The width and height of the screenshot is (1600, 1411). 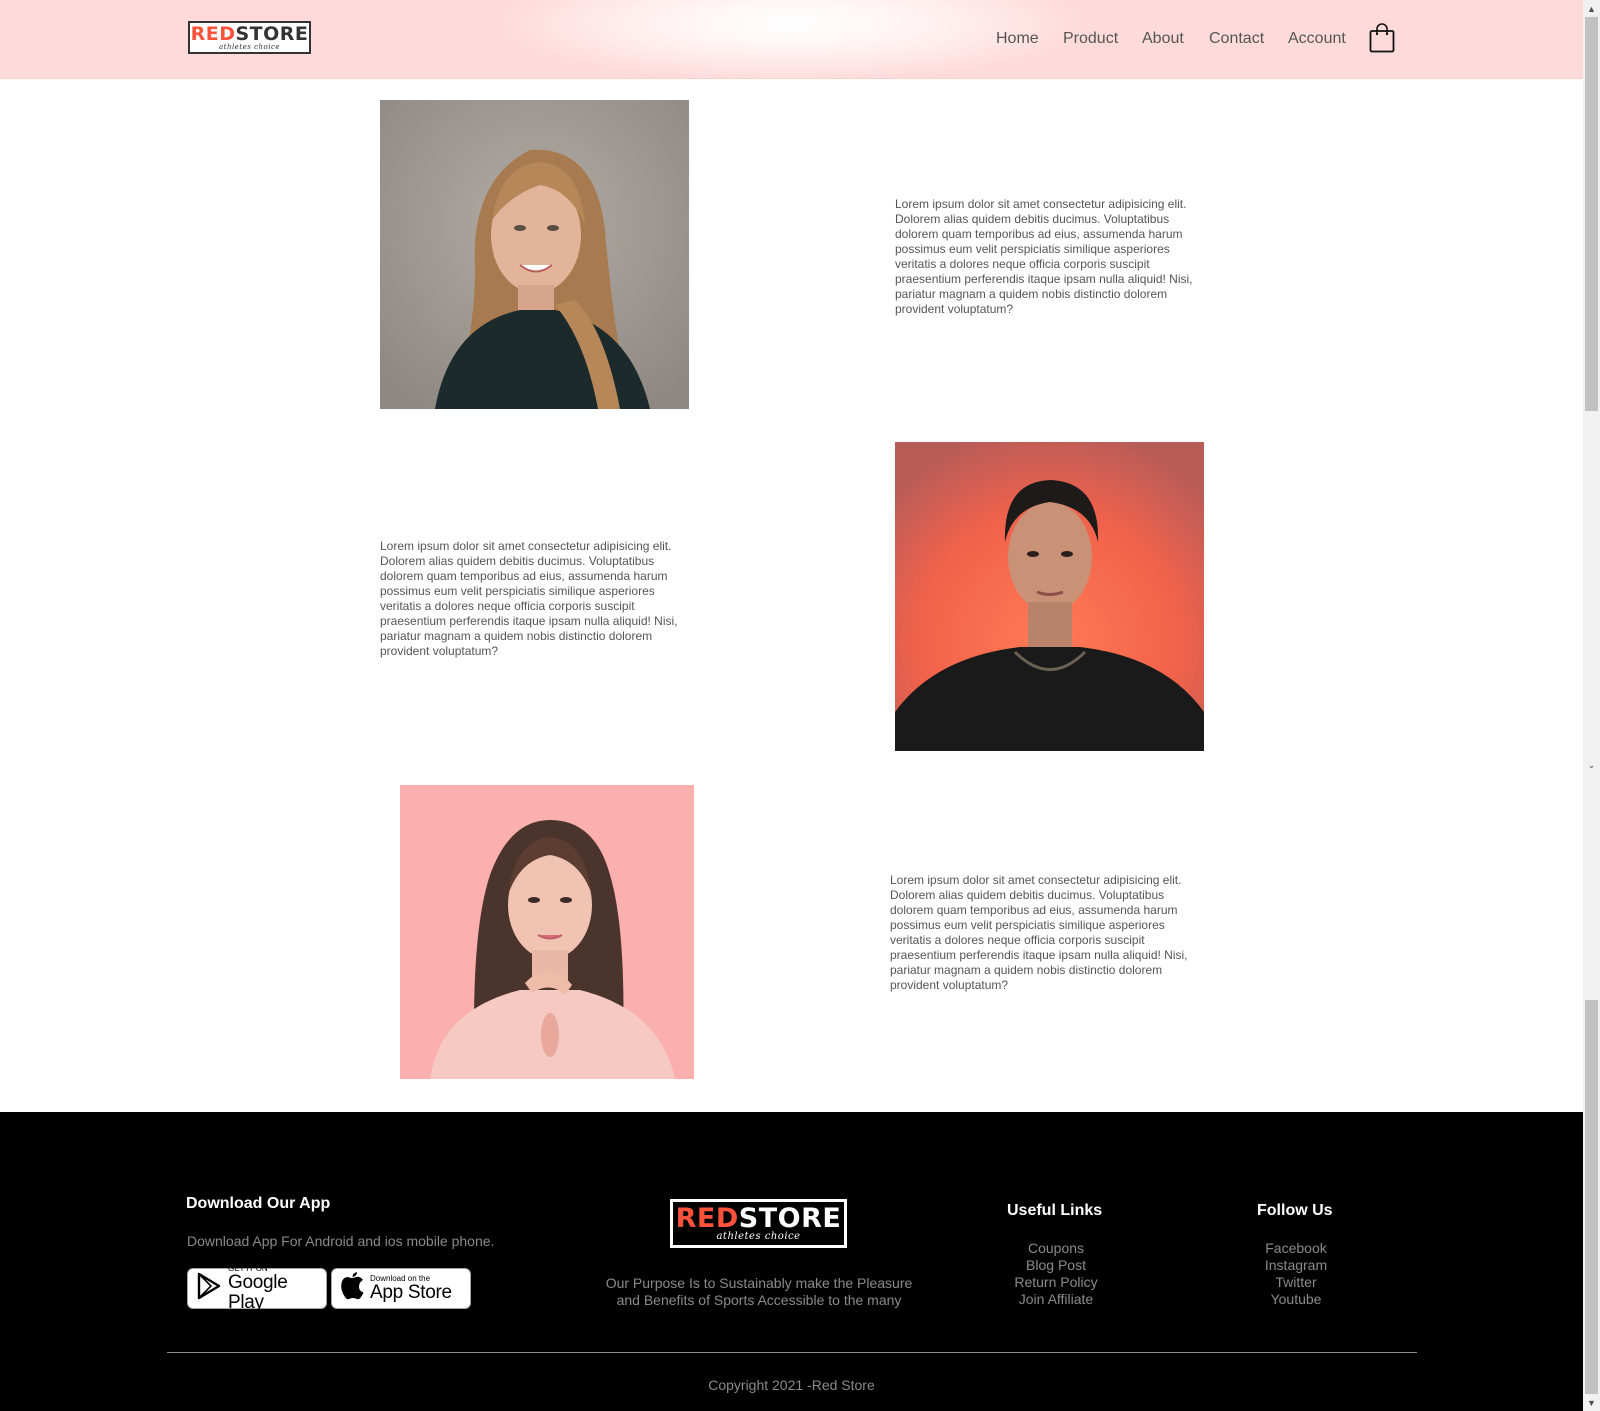 What do you see at coordinates (1295, 1210) in the screenshot?
I see `follow-us-title: Follow Us` at bounding box center [1295, 1210].